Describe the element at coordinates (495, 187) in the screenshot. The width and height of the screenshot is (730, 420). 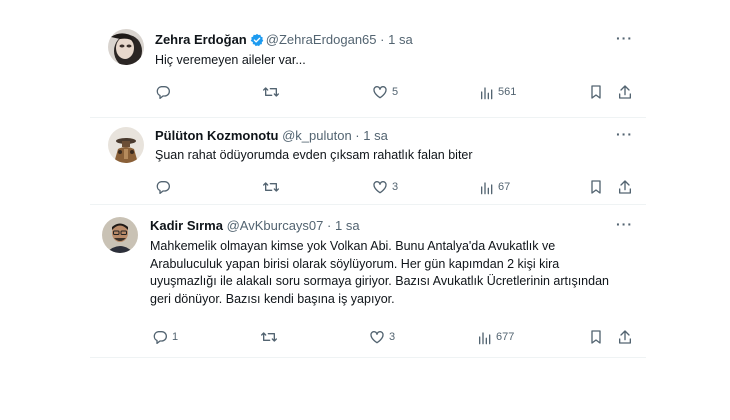
I see `views-button: 67` at that location.